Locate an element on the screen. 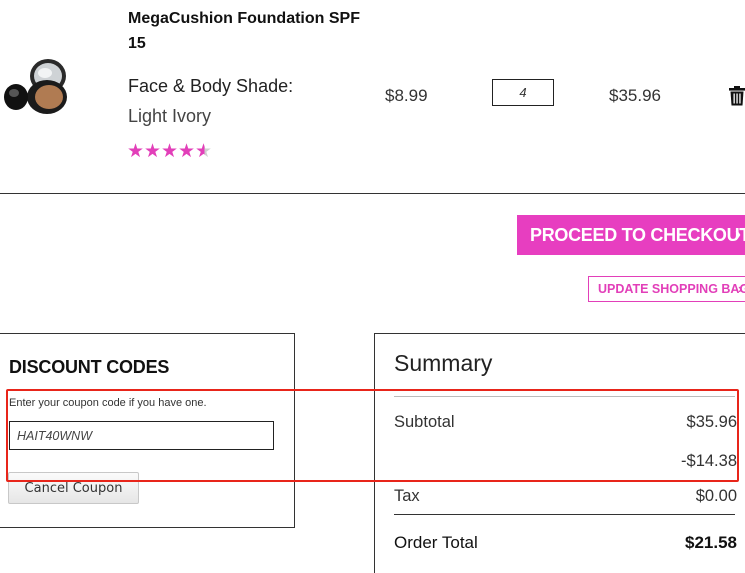 The width and height of the screenshot is (745, 573). checkout-label: PROCEED TO CHECKOUT is located at coordinates (637, 234).